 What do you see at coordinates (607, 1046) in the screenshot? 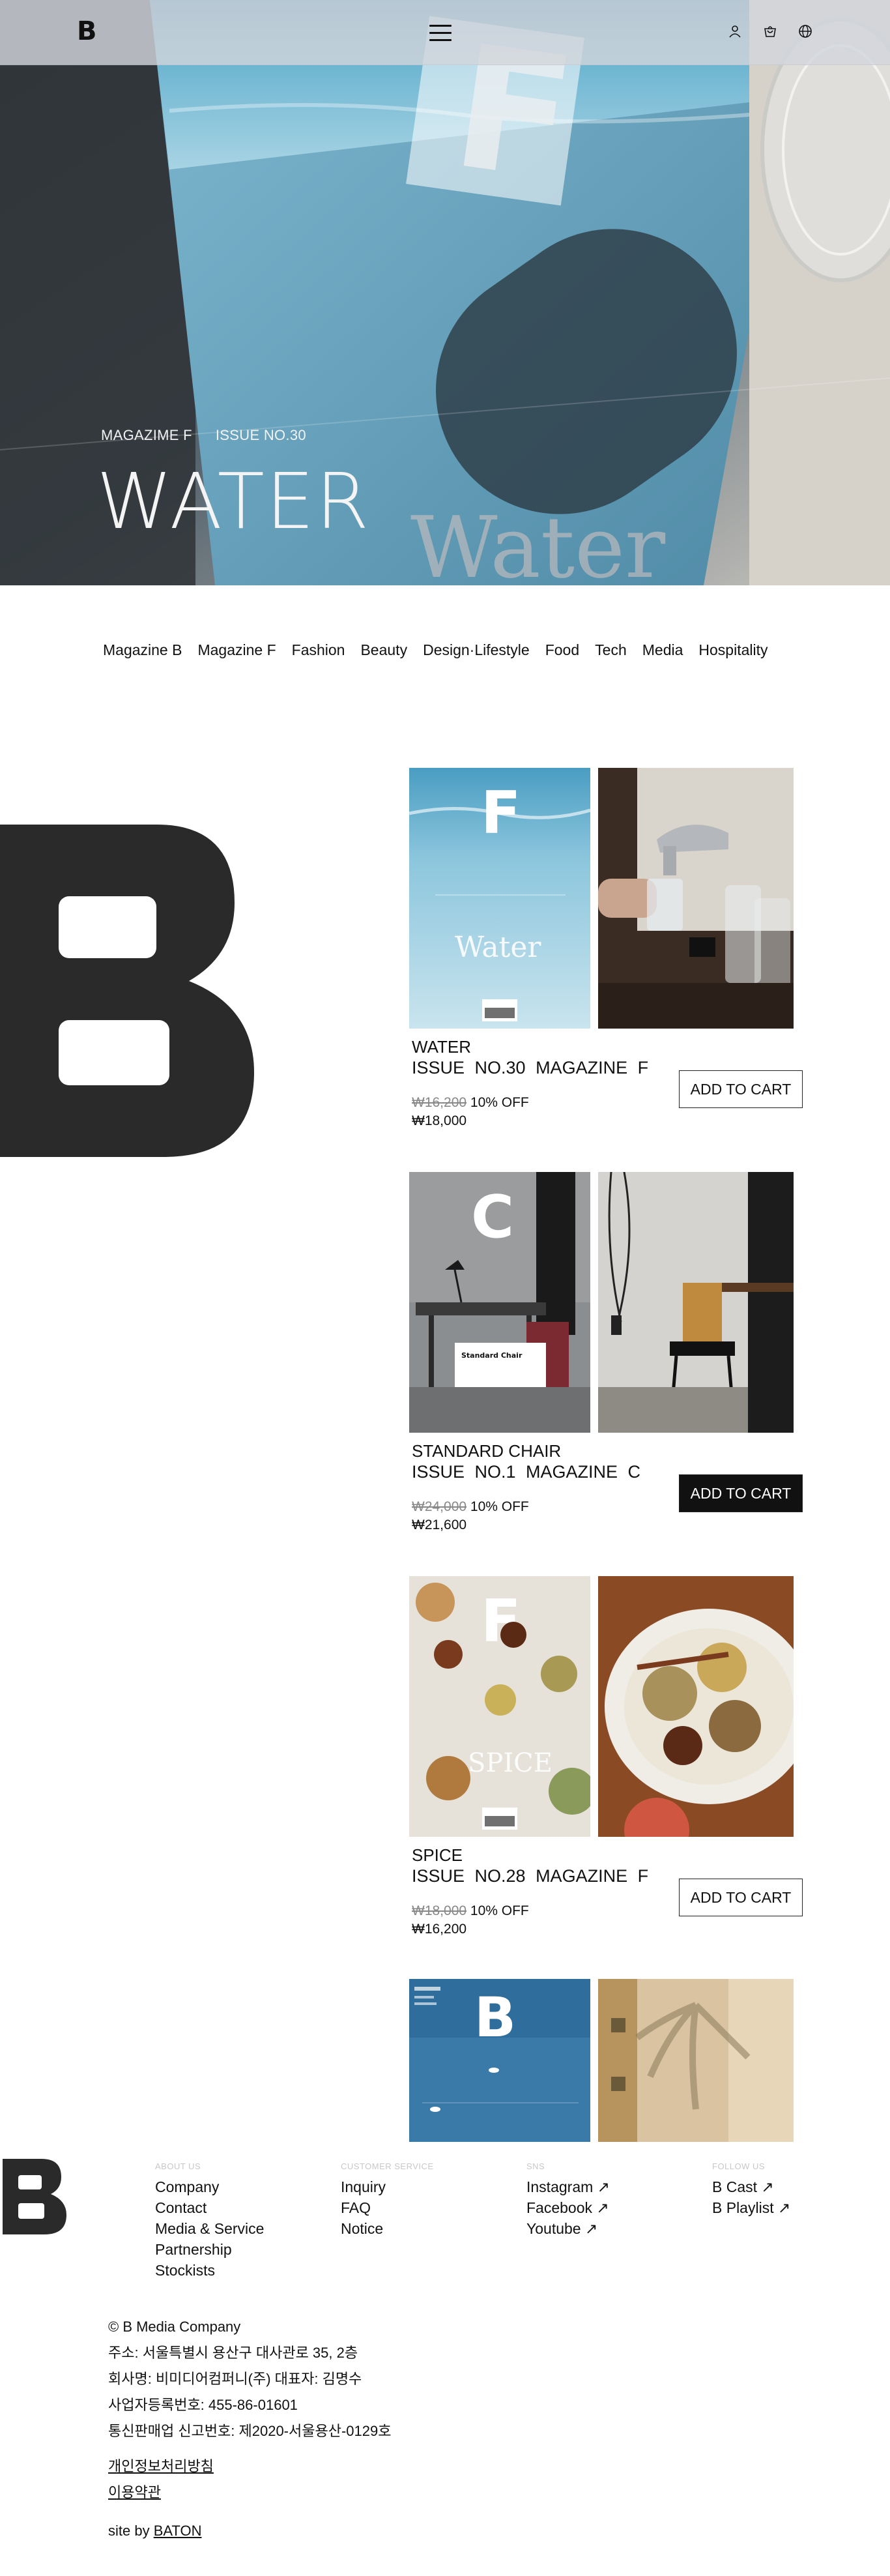
I see `product-title: WATER` at bounding box center [607, 1046].